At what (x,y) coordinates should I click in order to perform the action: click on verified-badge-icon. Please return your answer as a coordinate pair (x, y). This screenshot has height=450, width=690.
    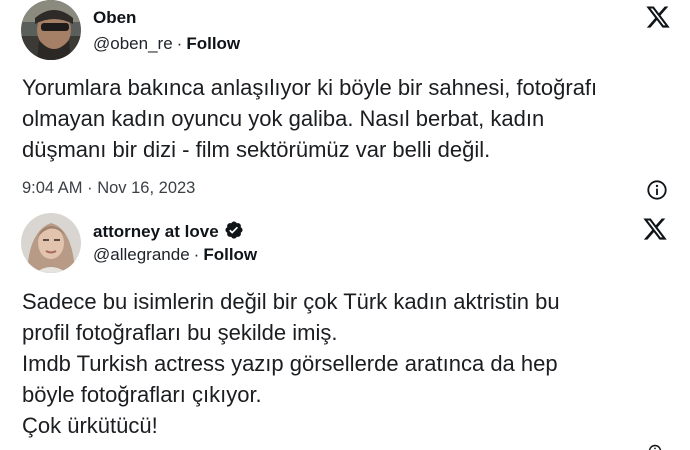
    Looking at the image, I should click on (234, 230).